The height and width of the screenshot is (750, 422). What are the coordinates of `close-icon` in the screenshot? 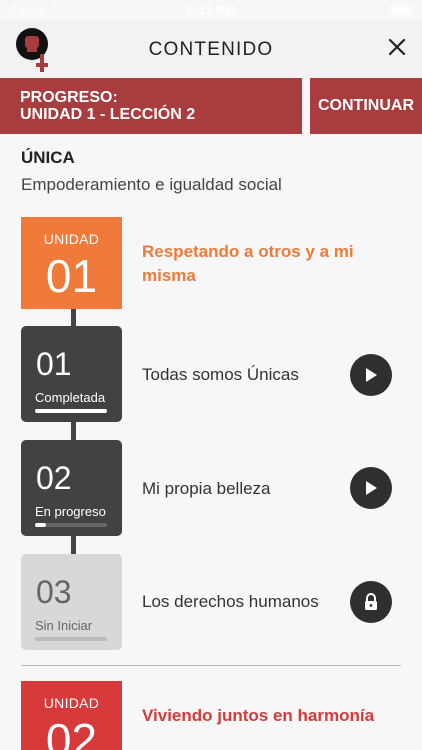 It's located at (397, 47).